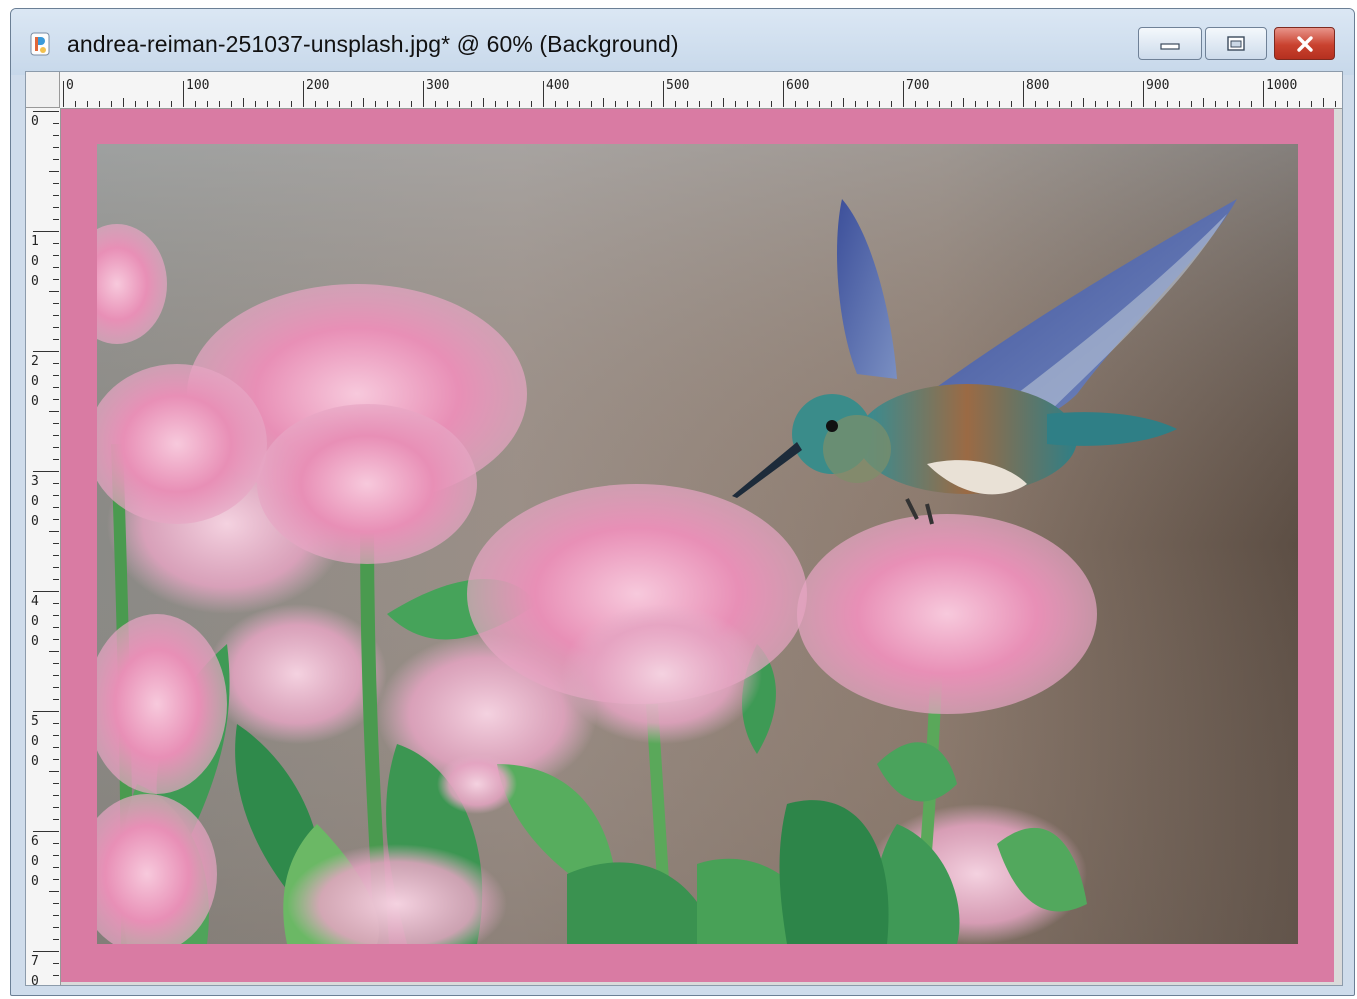  Describe the element at coordinates (557, 85) in the screenshot. I see `ruler-label: 400` at that location.